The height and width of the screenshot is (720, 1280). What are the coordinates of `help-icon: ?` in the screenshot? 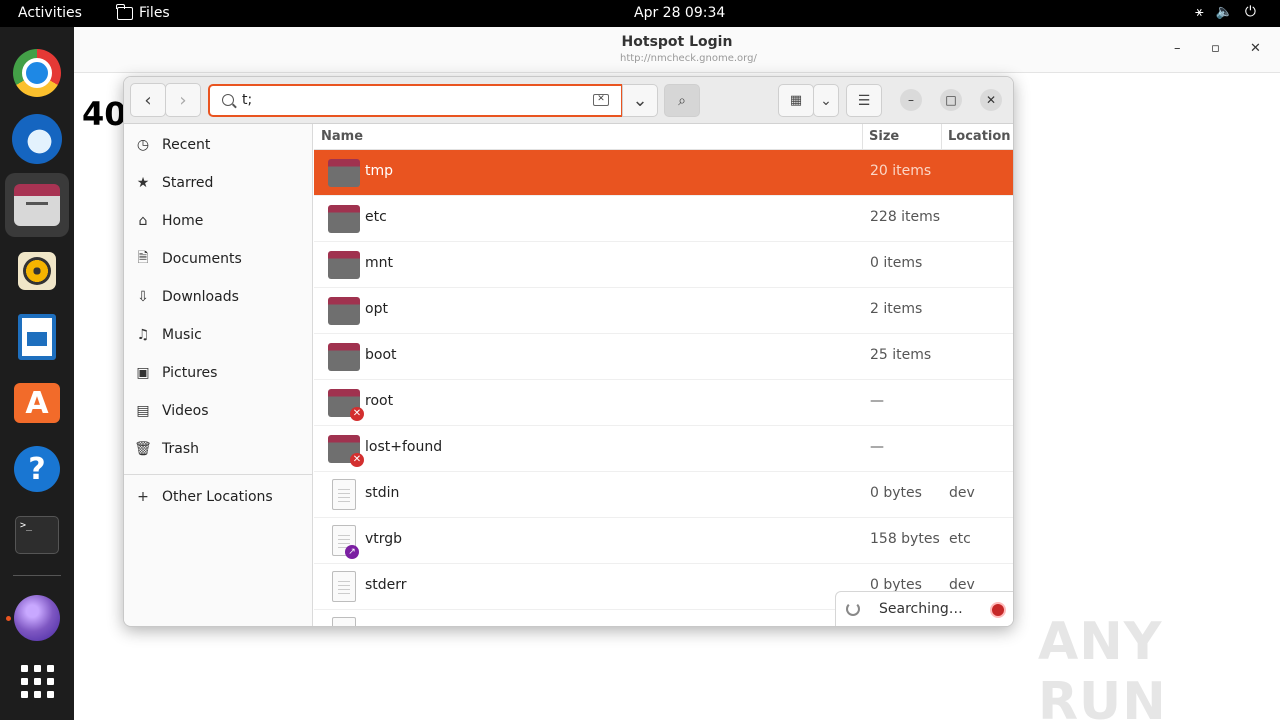 It's located at (37, 469).